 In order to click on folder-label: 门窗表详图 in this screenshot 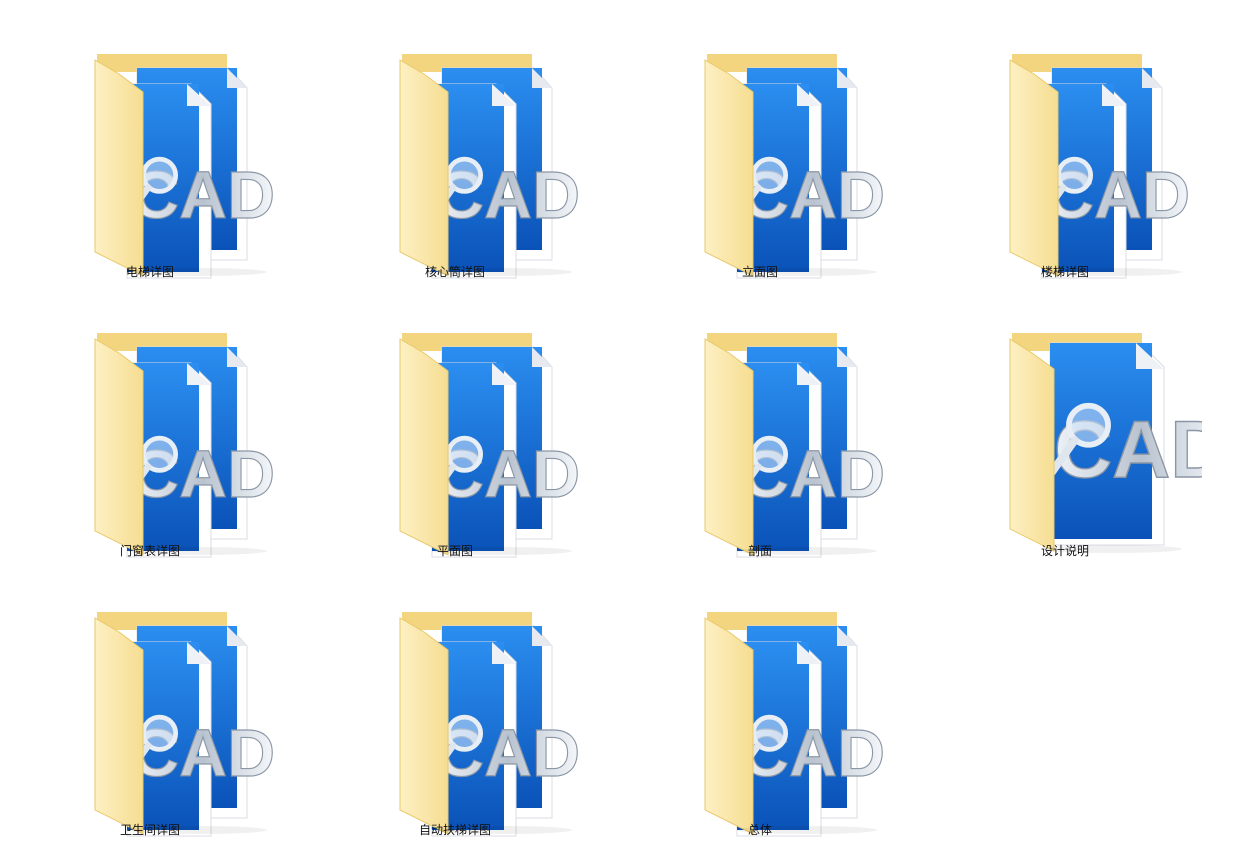, I will do `click(149, 551)`.